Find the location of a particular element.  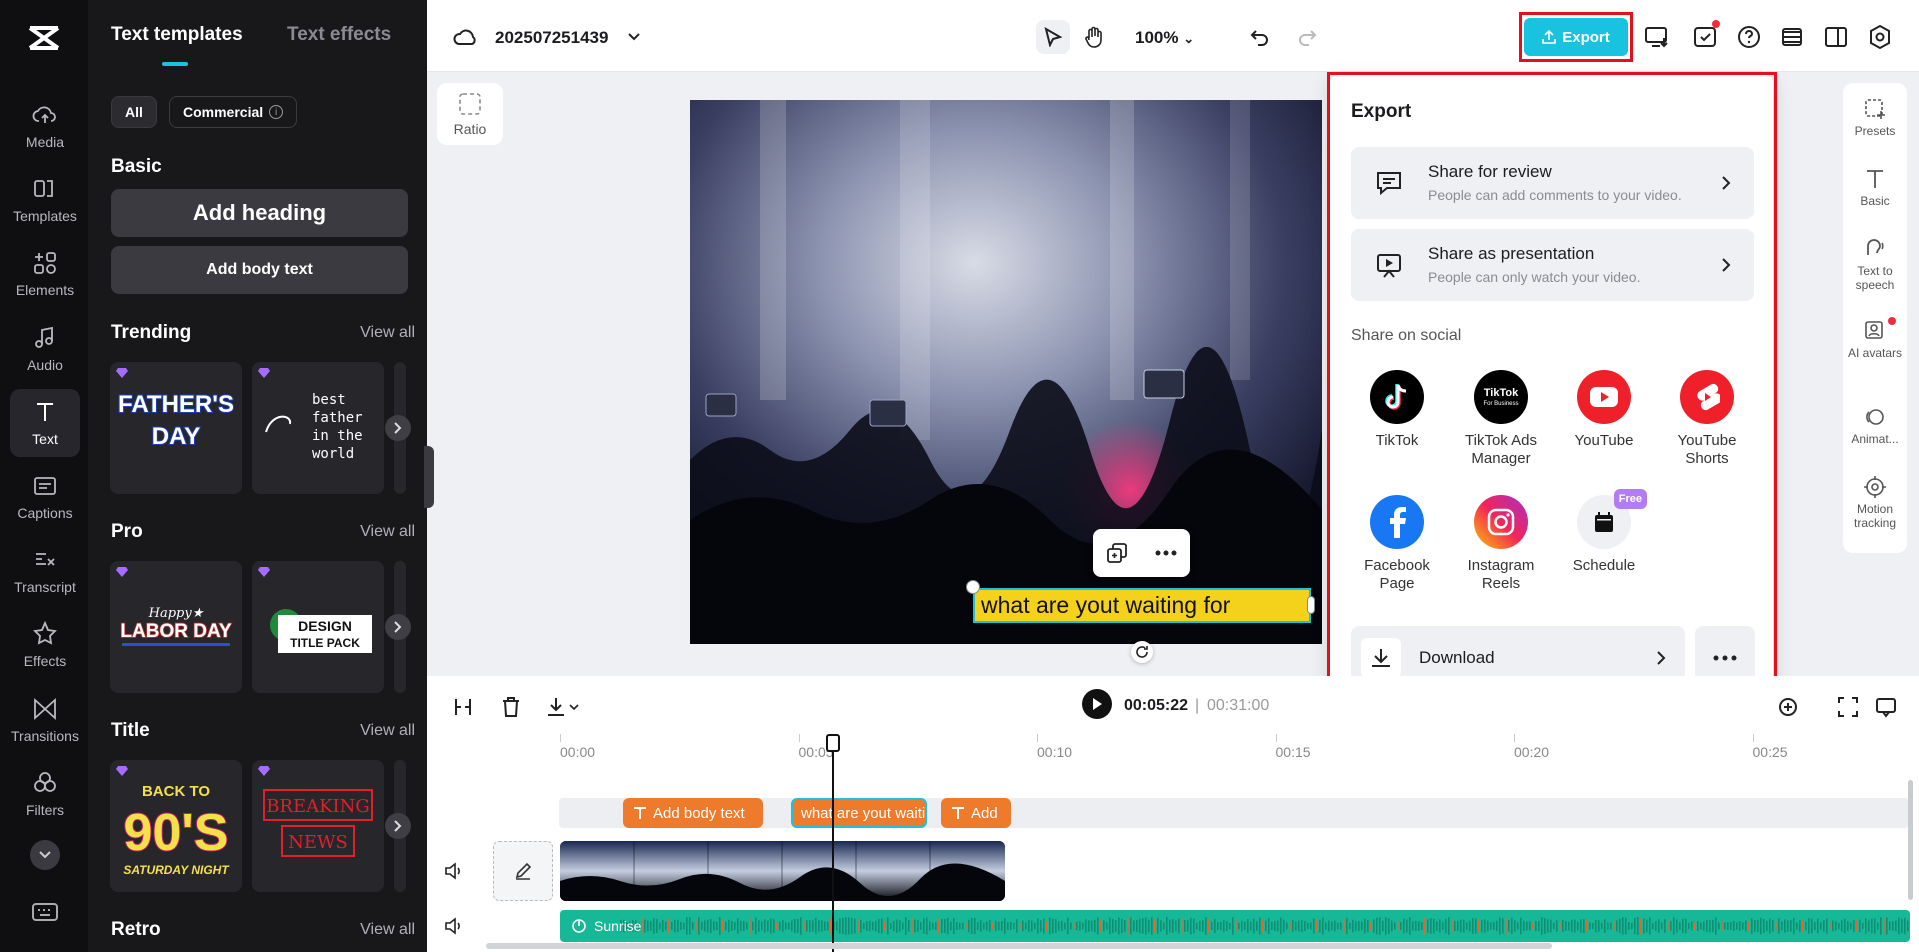

filter-chip-commercial: Commercial i is located at coordinates (233, 112).